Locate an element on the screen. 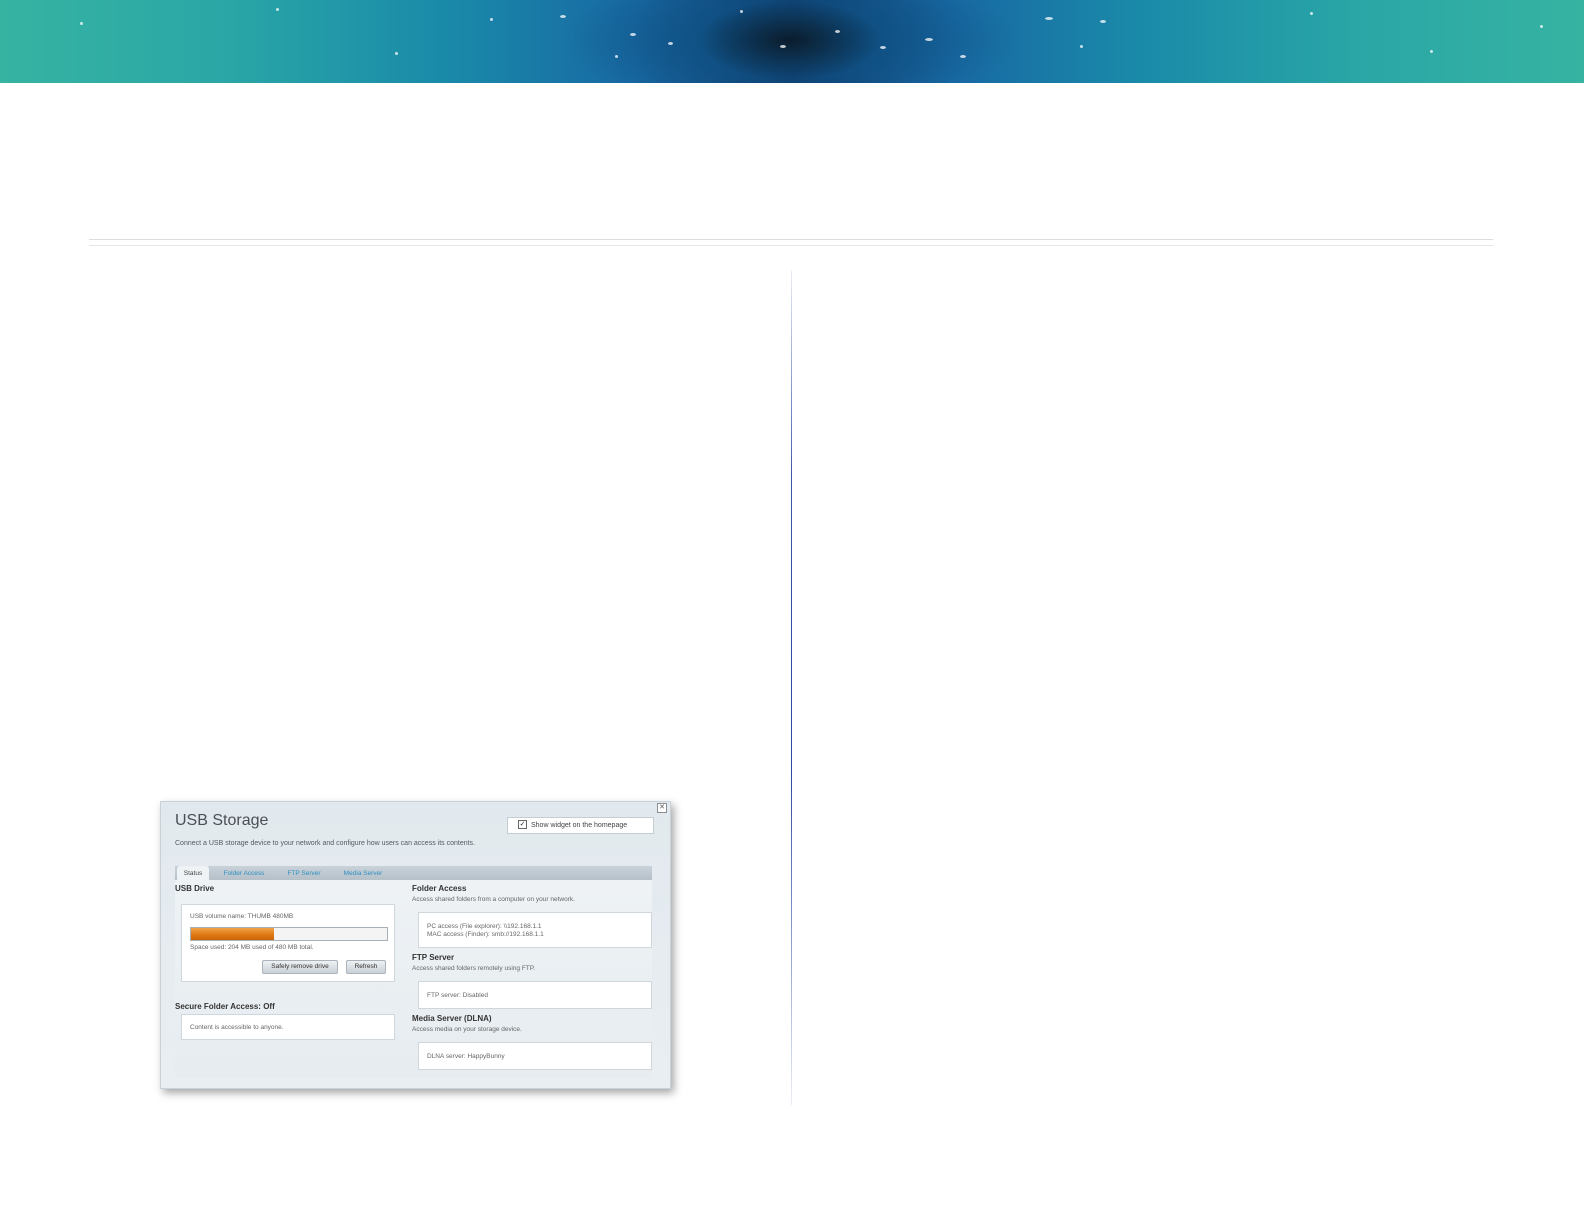  column-divider is located at coordinates (791, 687).